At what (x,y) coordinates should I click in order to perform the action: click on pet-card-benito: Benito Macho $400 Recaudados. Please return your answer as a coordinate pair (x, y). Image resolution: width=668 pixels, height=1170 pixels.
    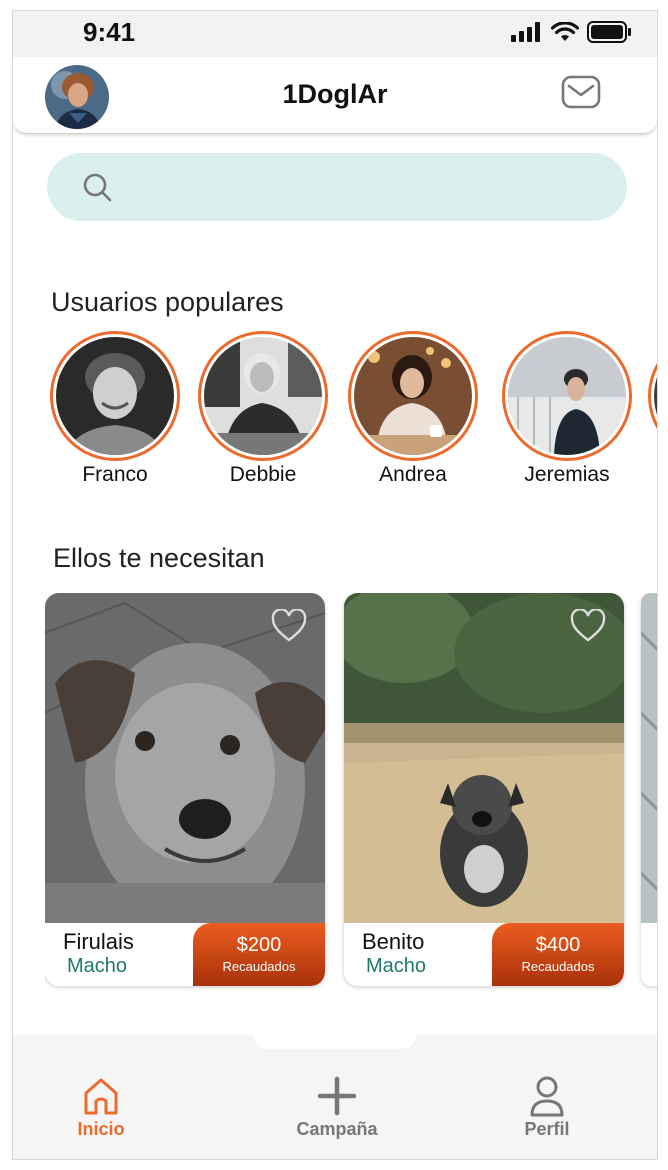
    Looking at the image, I should click on (484, 789).